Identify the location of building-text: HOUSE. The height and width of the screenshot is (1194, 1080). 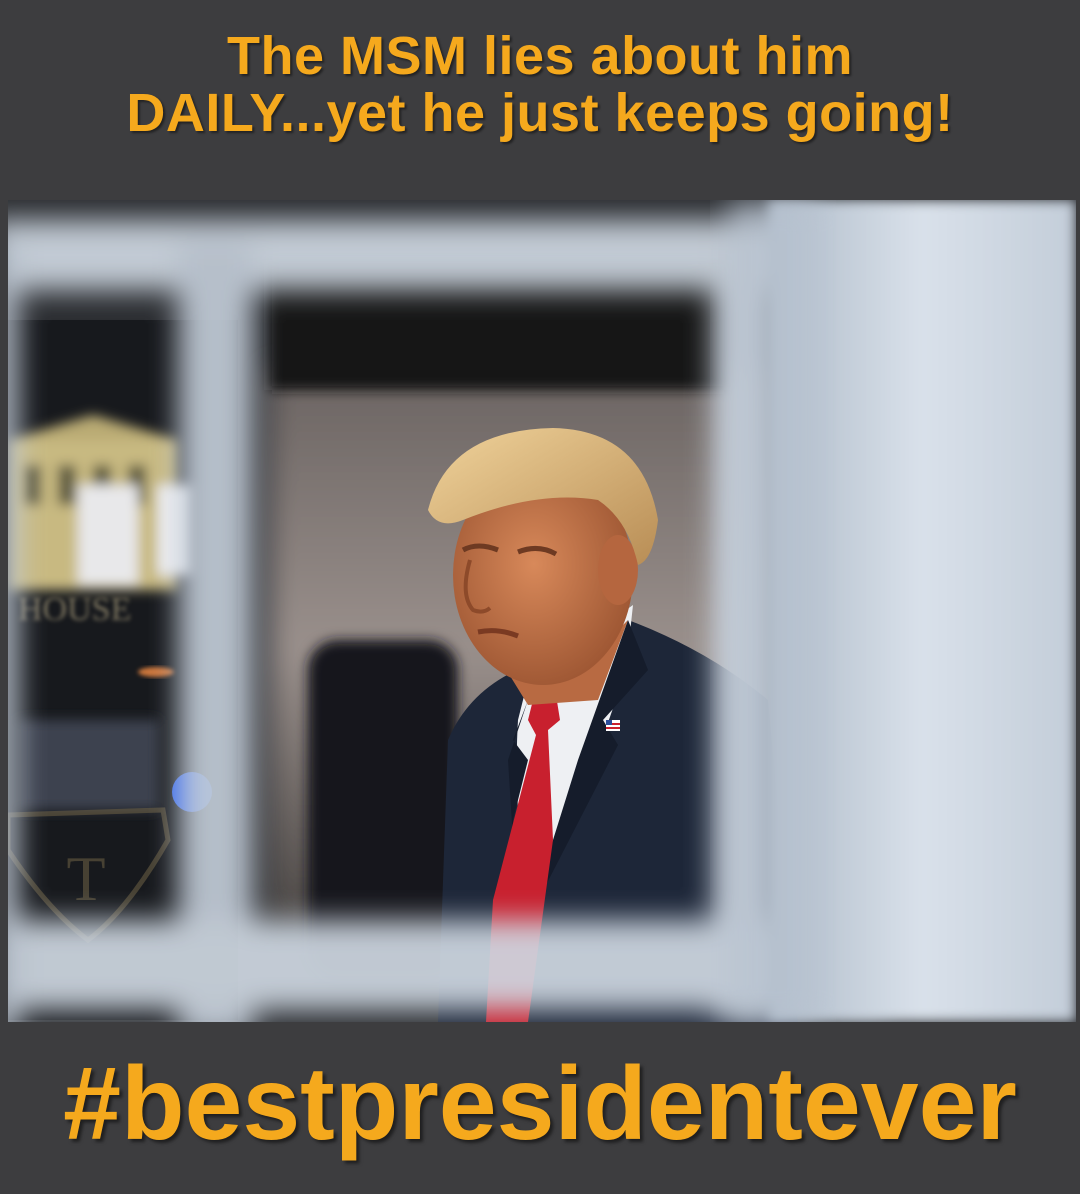
(74, 609).